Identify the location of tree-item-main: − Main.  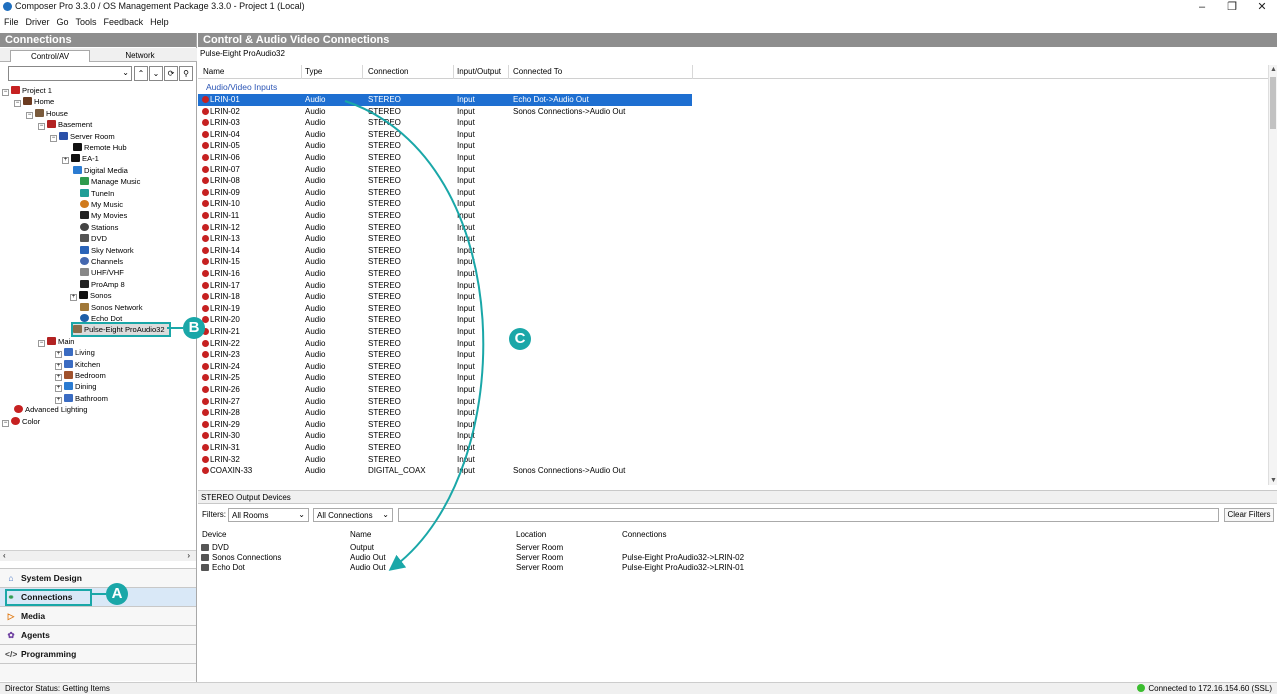
(56, 341).